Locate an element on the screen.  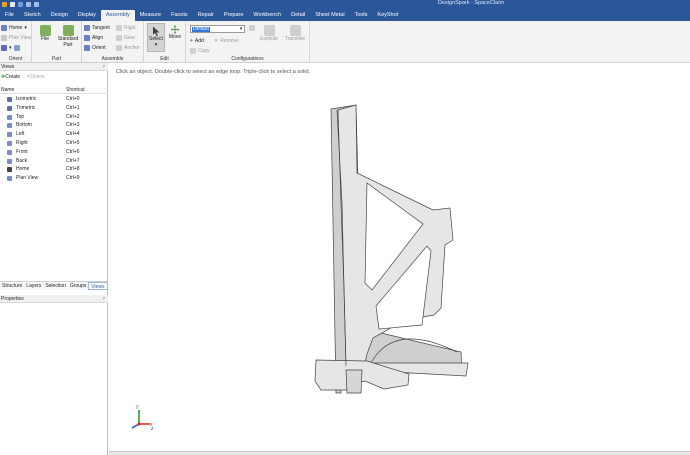
view-item-trimetric: Trimetric Ctrl+1 is located at coordinates (54, 108).